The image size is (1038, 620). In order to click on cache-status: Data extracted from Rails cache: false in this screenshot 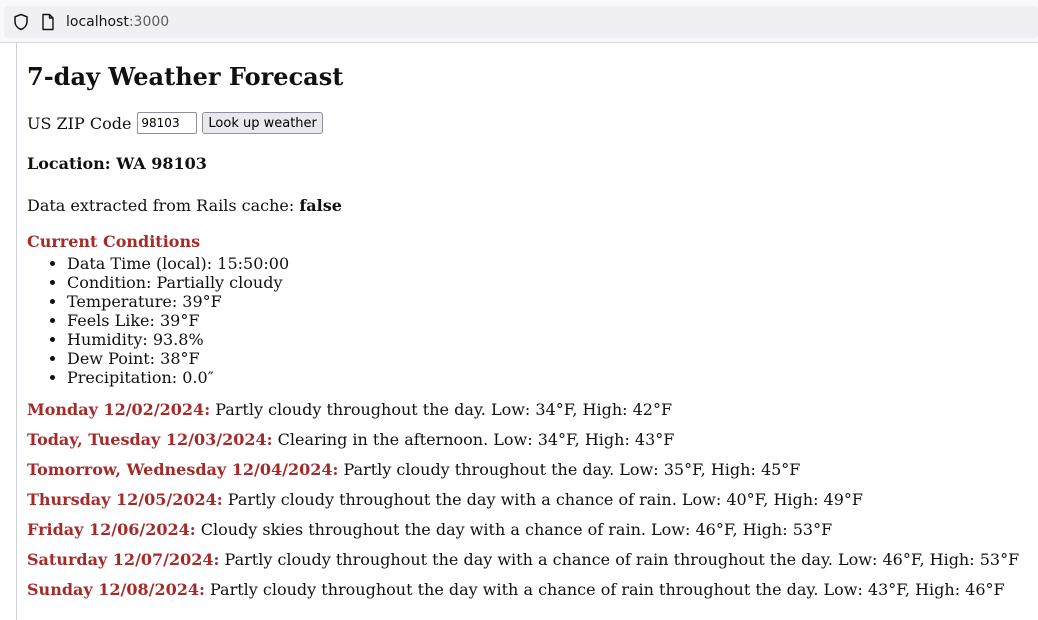, I will do `click(184, 206)`.